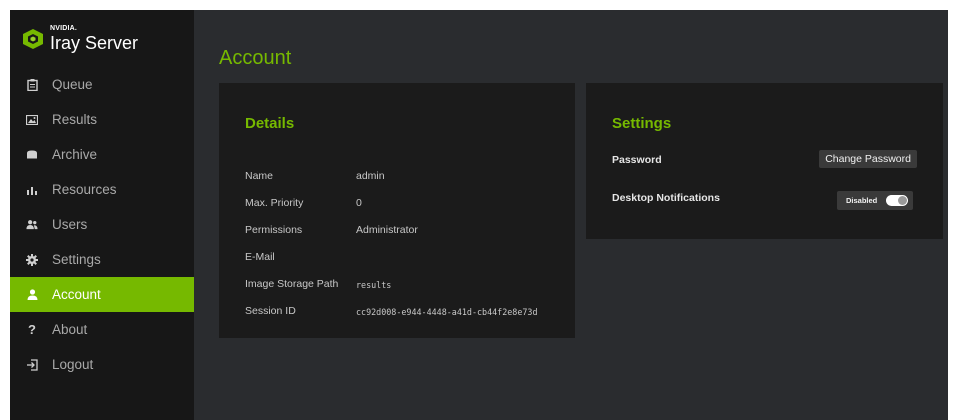 This screenshot has height=420, width=958. Describe the element at coordinates (359, 203) in the screenshot. I see `max-priority-value: 0` at that location.